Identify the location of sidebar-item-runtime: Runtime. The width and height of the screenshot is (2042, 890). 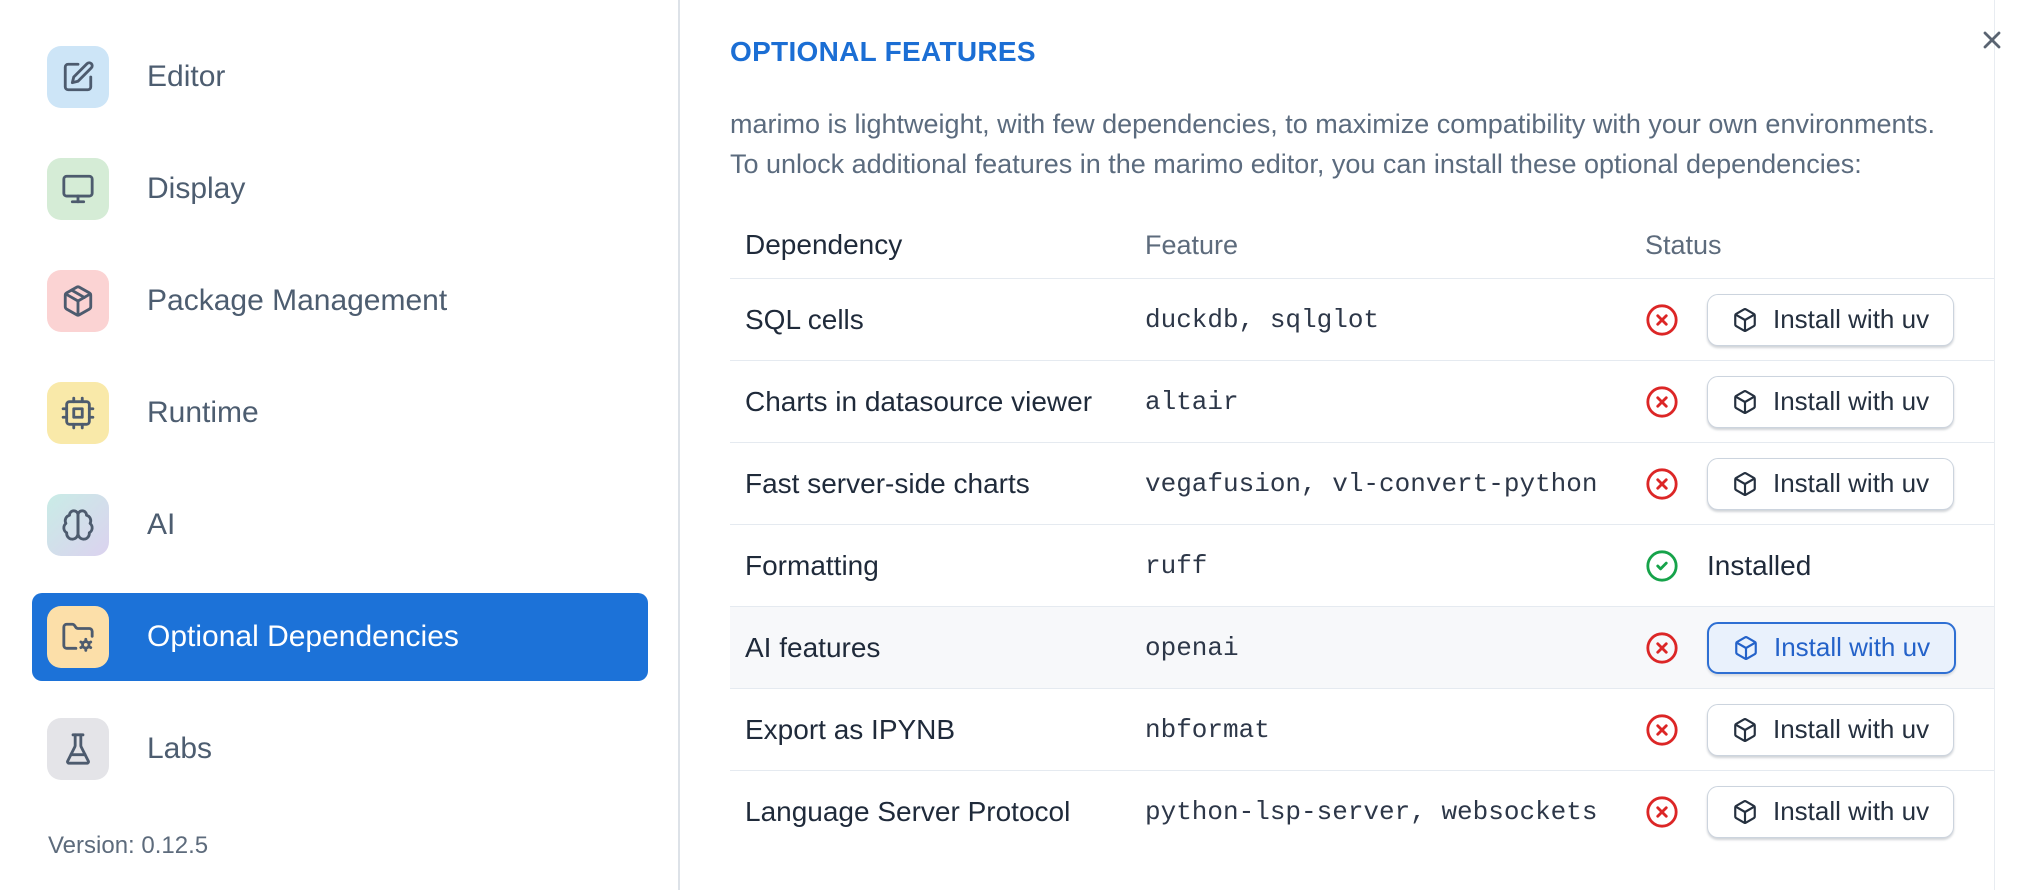
(340, 413).